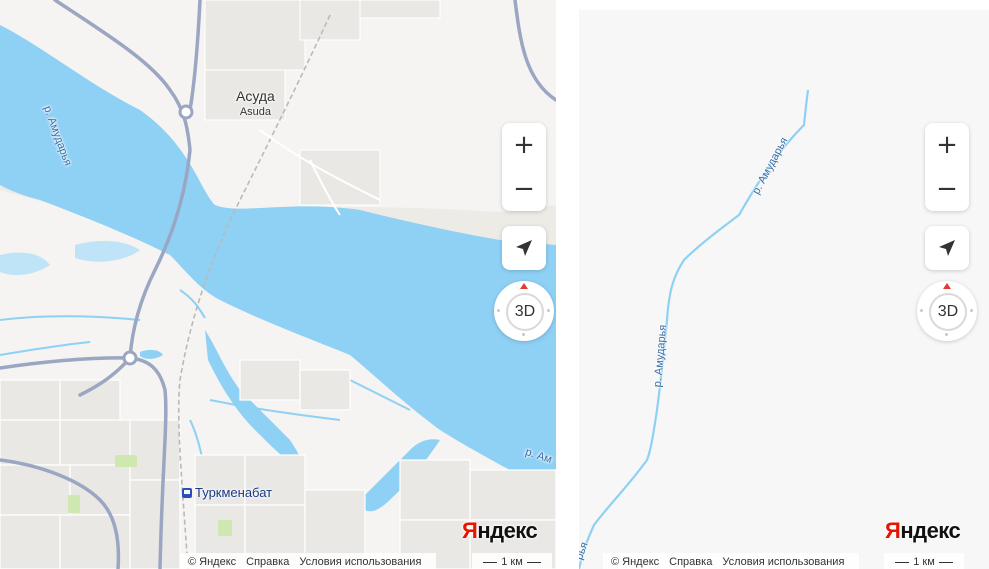 The width and height of the screenshot is (989, 569). What do you see at coordinates (234, 492) in the screenshot?
I see `city-label-name: Туркменабат` at bounding box center [234, 492].